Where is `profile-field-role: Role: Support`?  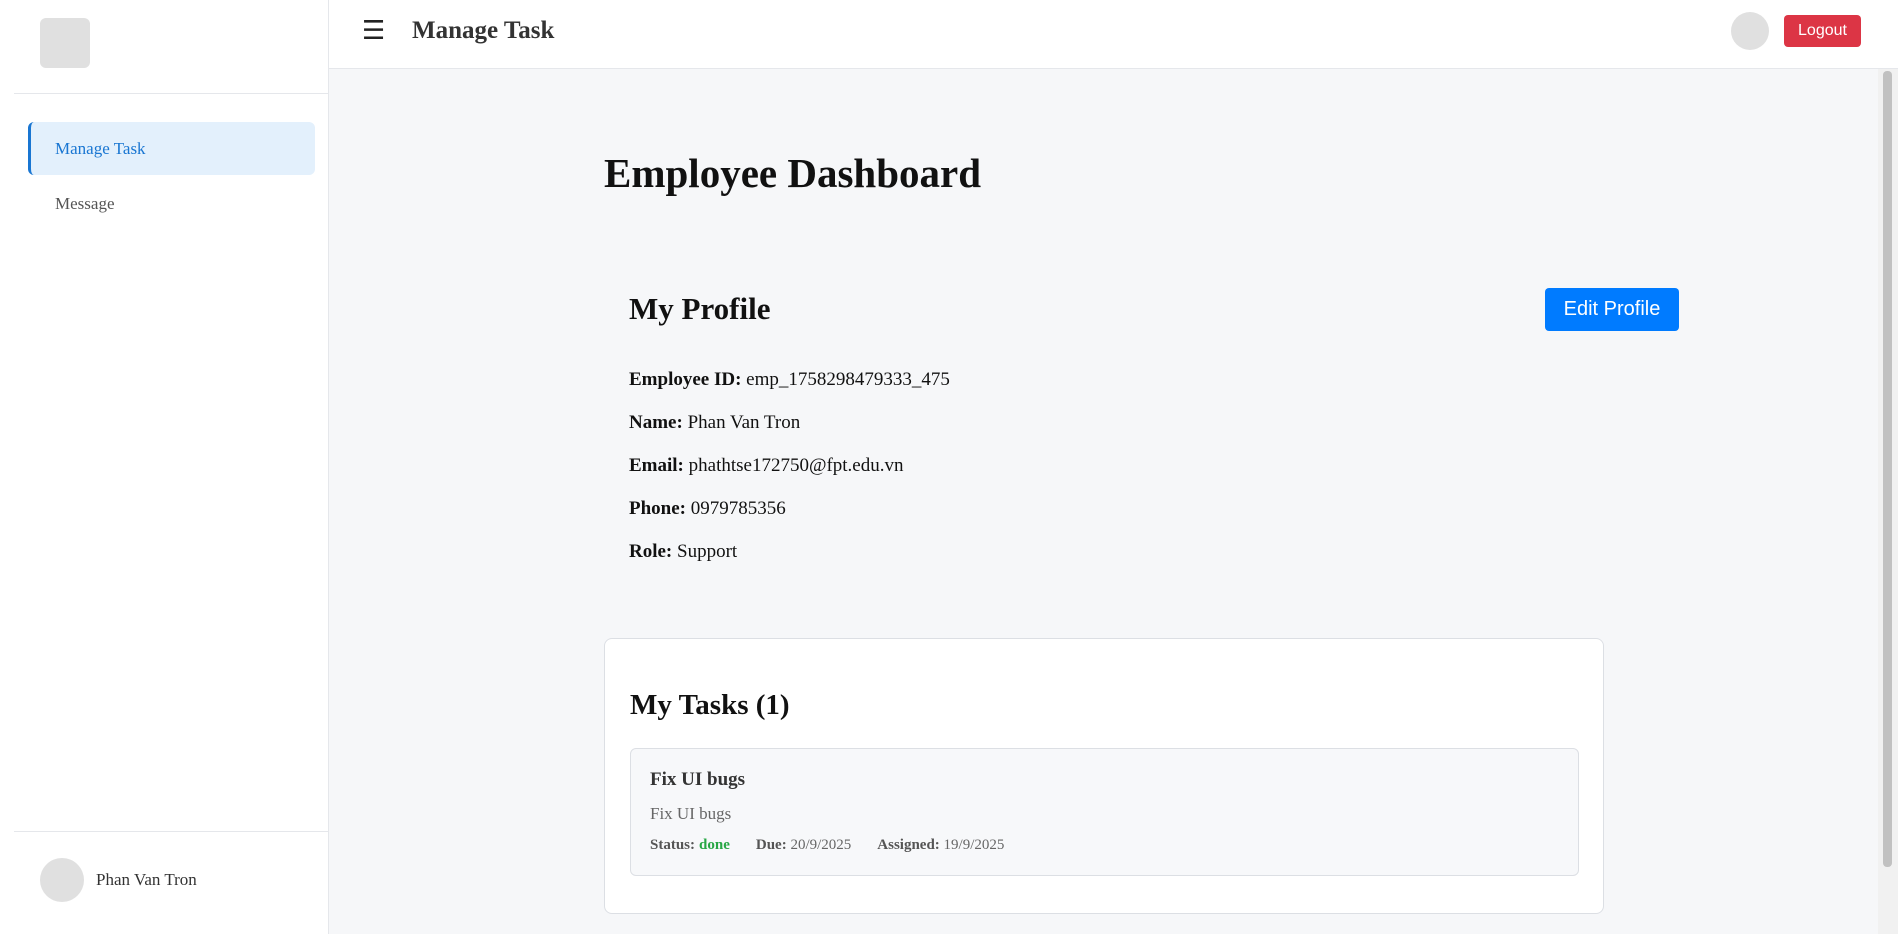 profile-field-role: Role: Support is located at coordinates (789, 561).